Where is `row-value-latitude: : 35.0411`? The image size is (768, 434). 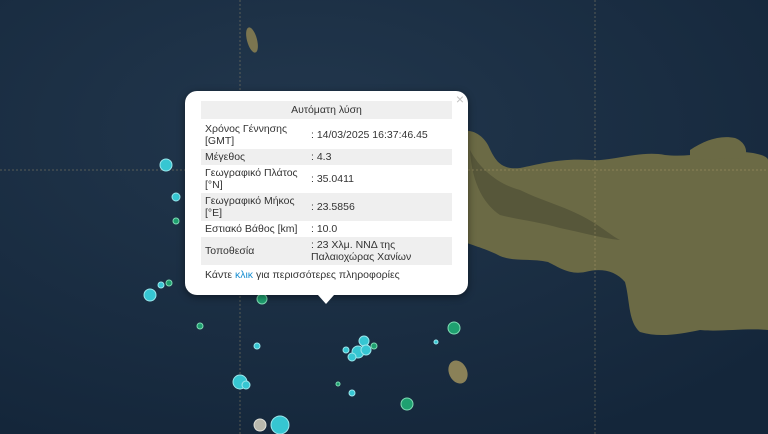
row-value-latitude: : 35.0411 is located at coordinates (379, 179).